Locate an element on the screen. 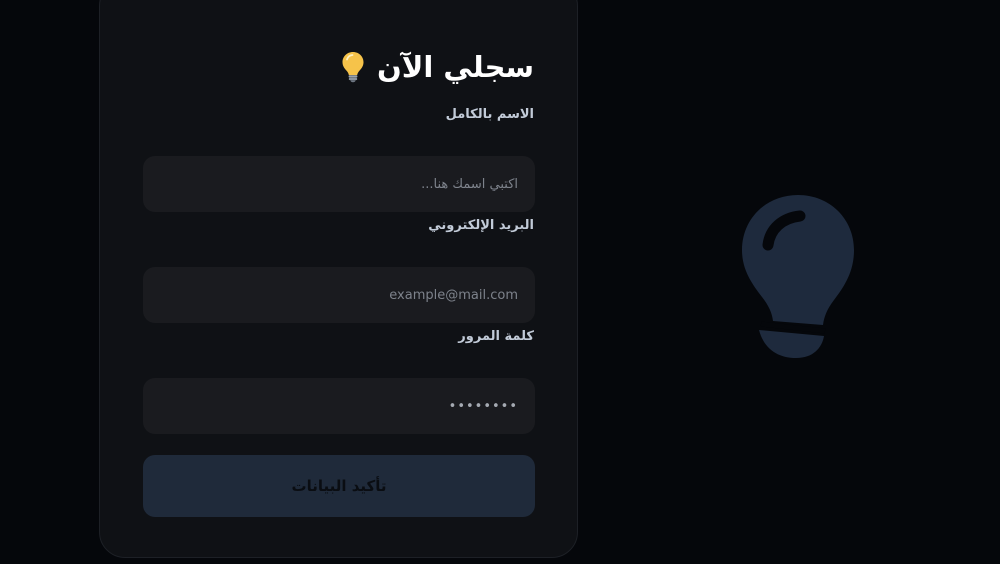  password-field-box is located at coordinates (339, 406).